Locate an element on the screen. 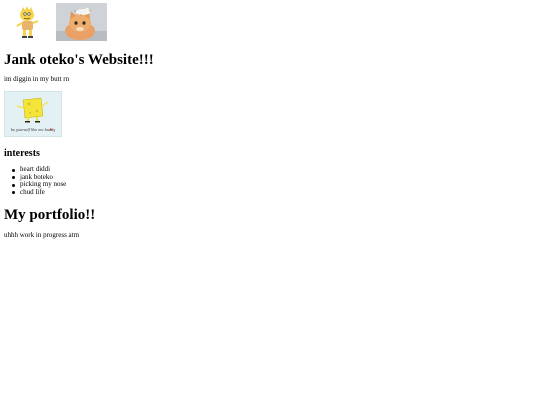  list-item: chud life is located at coordinates (38, 192).